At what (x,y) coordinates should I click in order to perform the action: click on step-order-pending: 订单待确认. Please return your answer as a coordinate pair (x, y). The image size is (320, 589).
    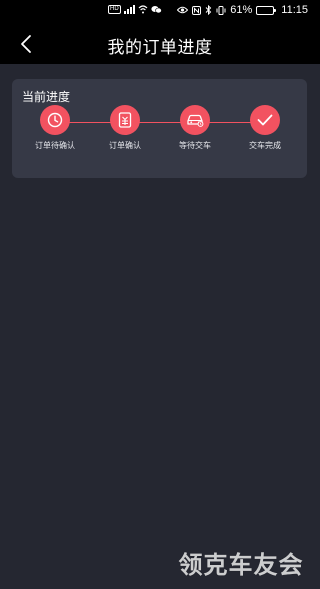
    Looking at the image, I should click on (55, 132).